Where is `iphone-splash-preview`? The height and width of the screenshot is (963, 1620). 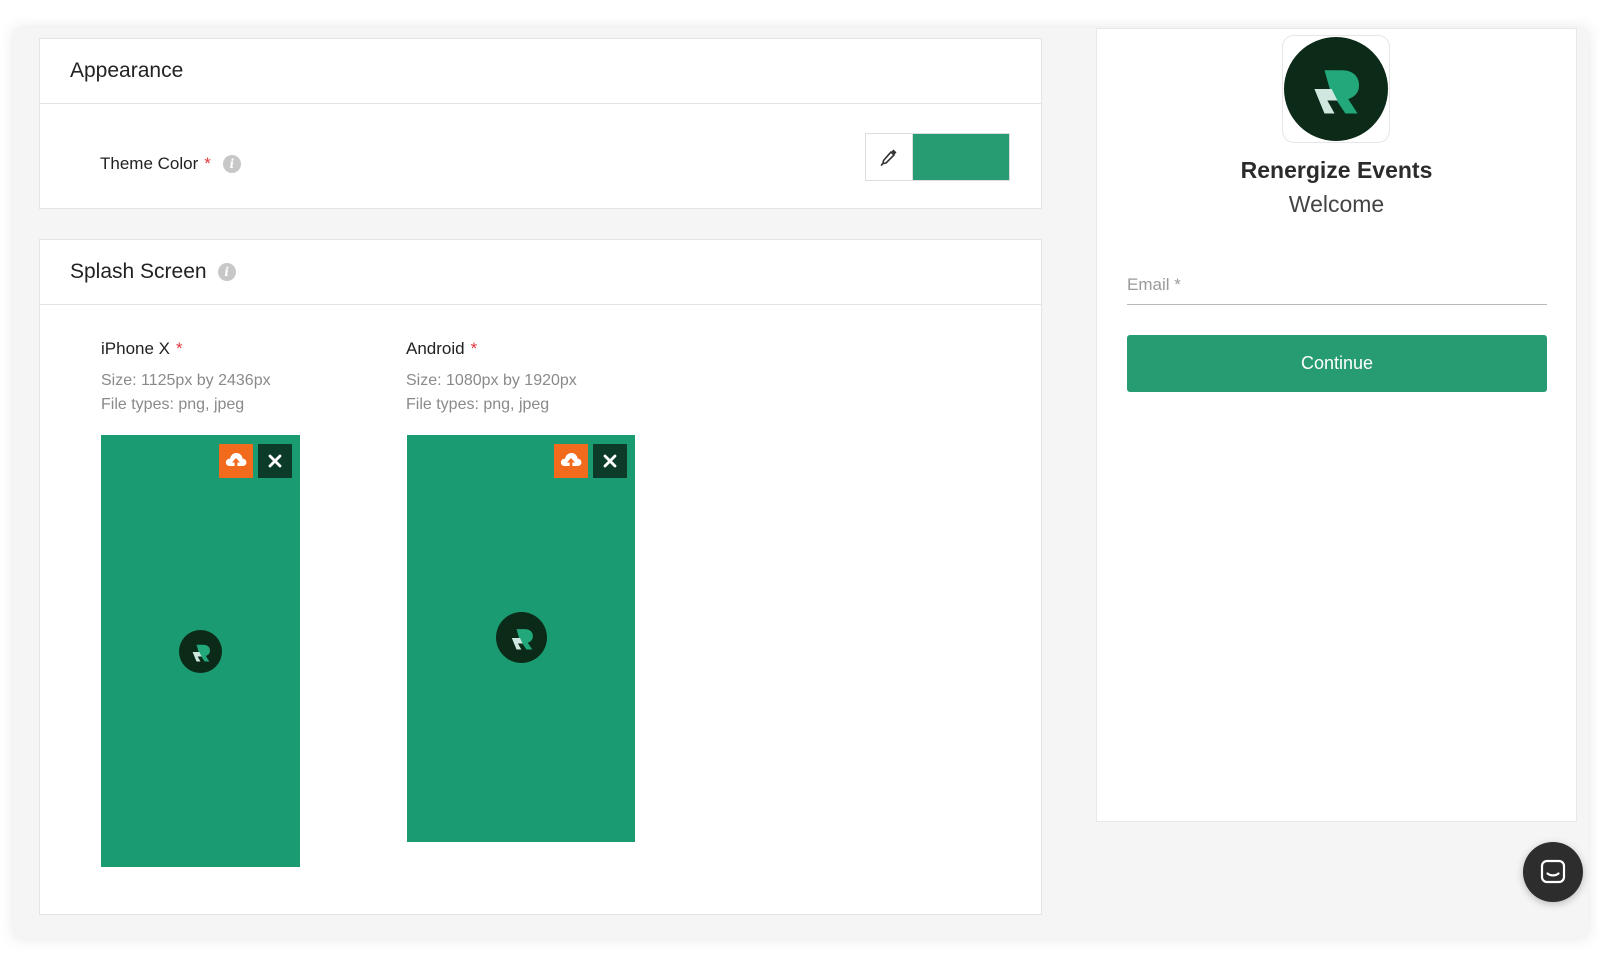
iphone-splash-preview is located at coordinates (200, 651).